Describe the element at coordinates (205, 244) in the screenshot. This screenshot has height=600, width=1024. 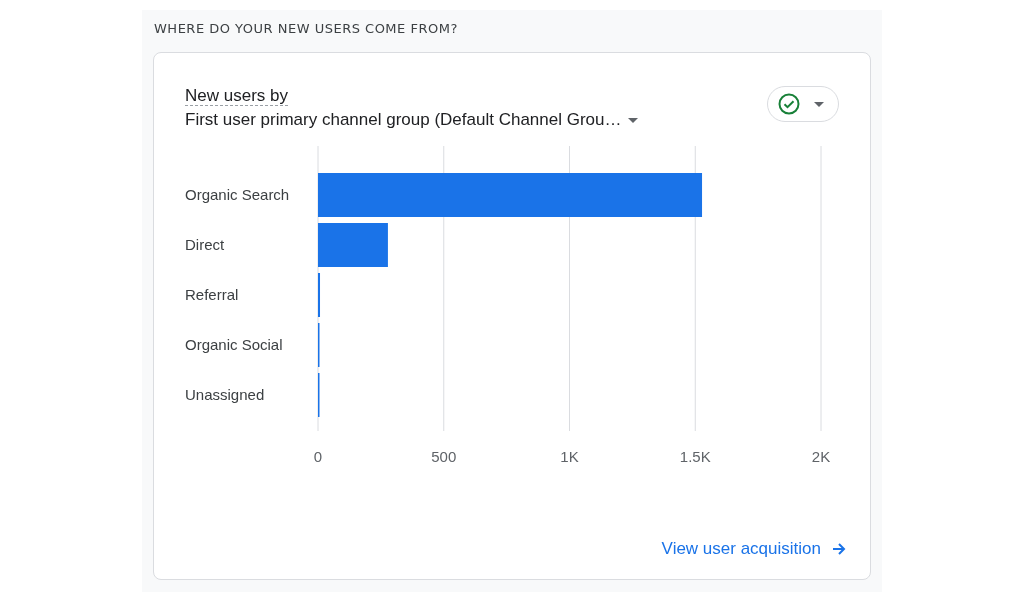
I see `category-label: Direct` at that location.